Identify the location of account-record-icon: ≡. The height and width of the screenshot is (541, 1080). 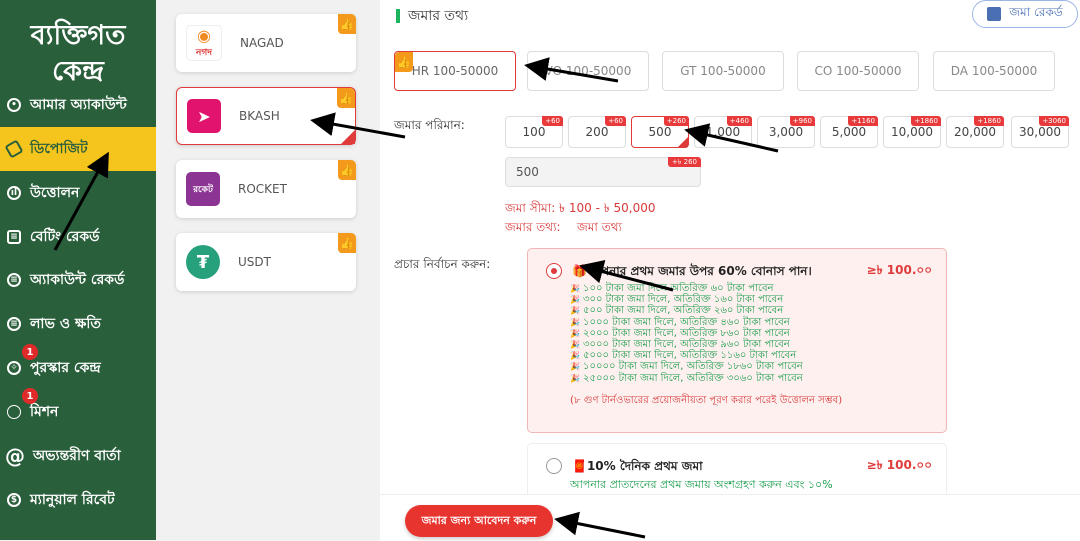
(14, 280).